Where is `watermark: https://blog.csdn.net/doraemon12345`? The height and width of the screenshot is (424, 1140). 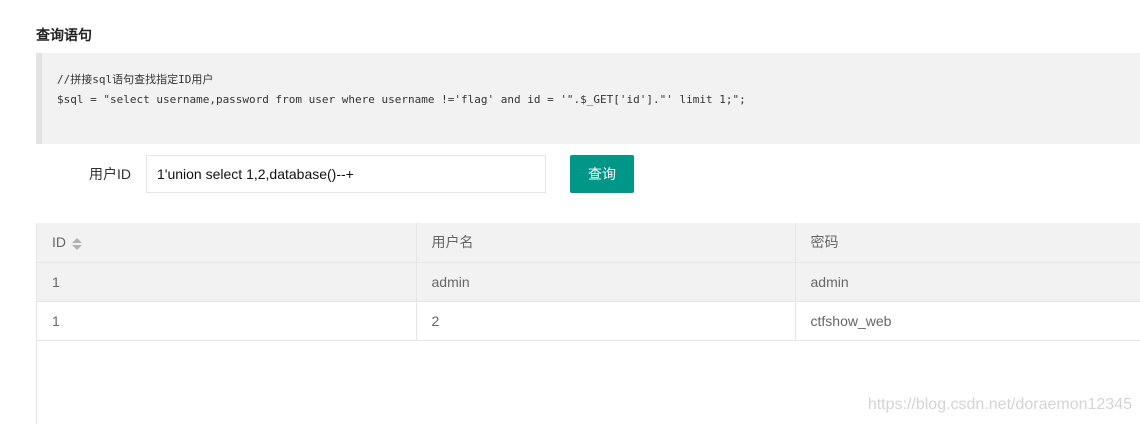
watermark: https://blog.csdn.net/doraemon12345 is located at coordinates (999, 404).